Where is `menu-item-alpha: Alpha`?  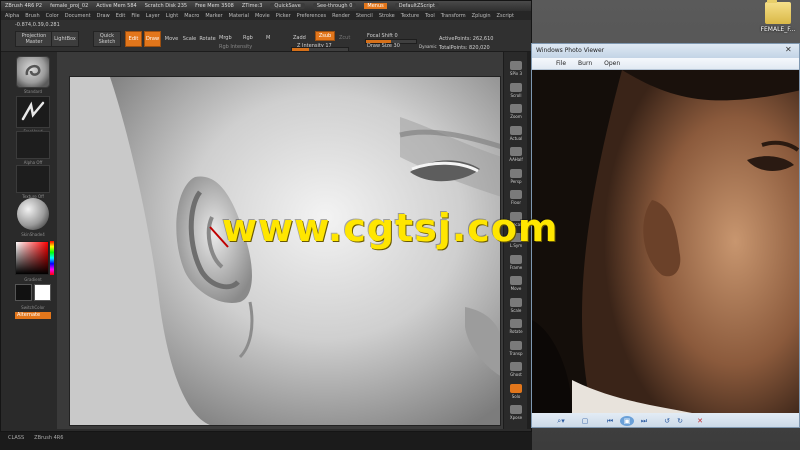 menu-item-alpha: Alpha is located at coordinates (12, 16).